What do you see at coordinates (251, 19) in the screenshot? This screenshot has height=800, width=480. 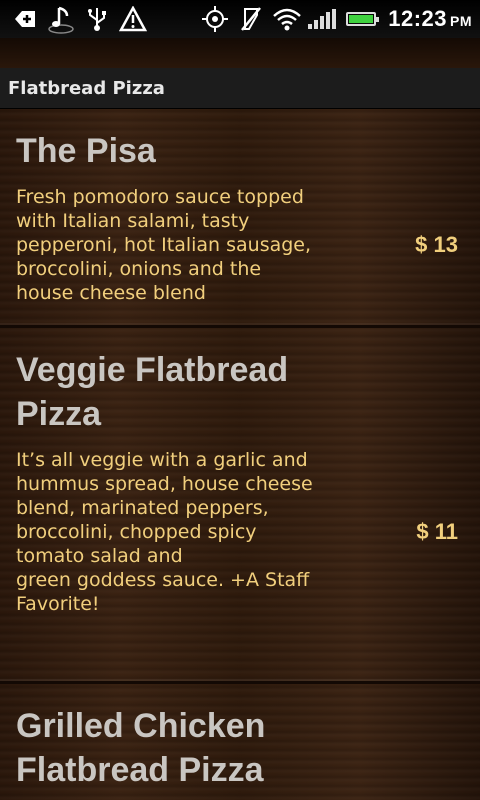 I see `vibrate-off-icon` at bounding box center [251, 19].